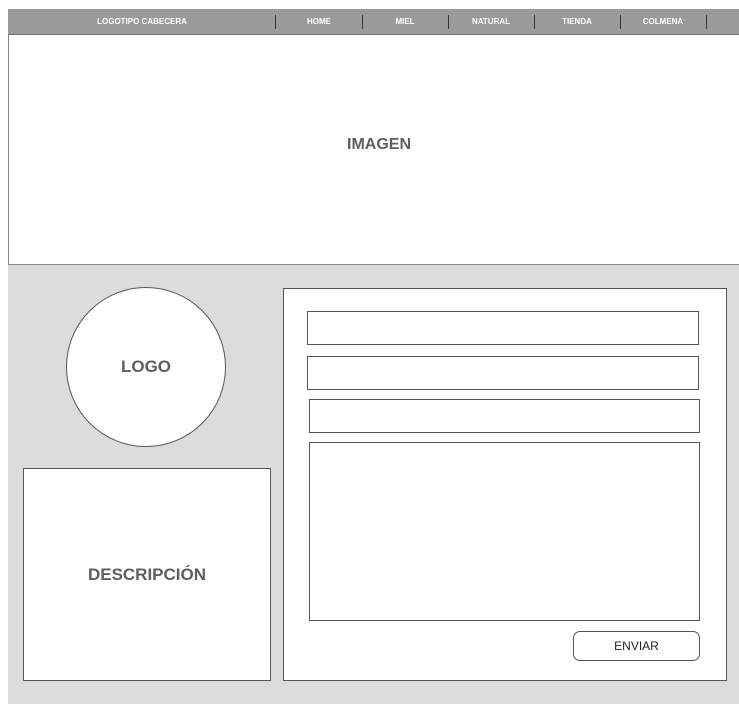 Image resolution: width=739 pixels, height=704 pixels. What do you see at coordinates (379, 144) in the screenshot?
I see `hero-label: IMAGEN` at bounding box center [379, 144].